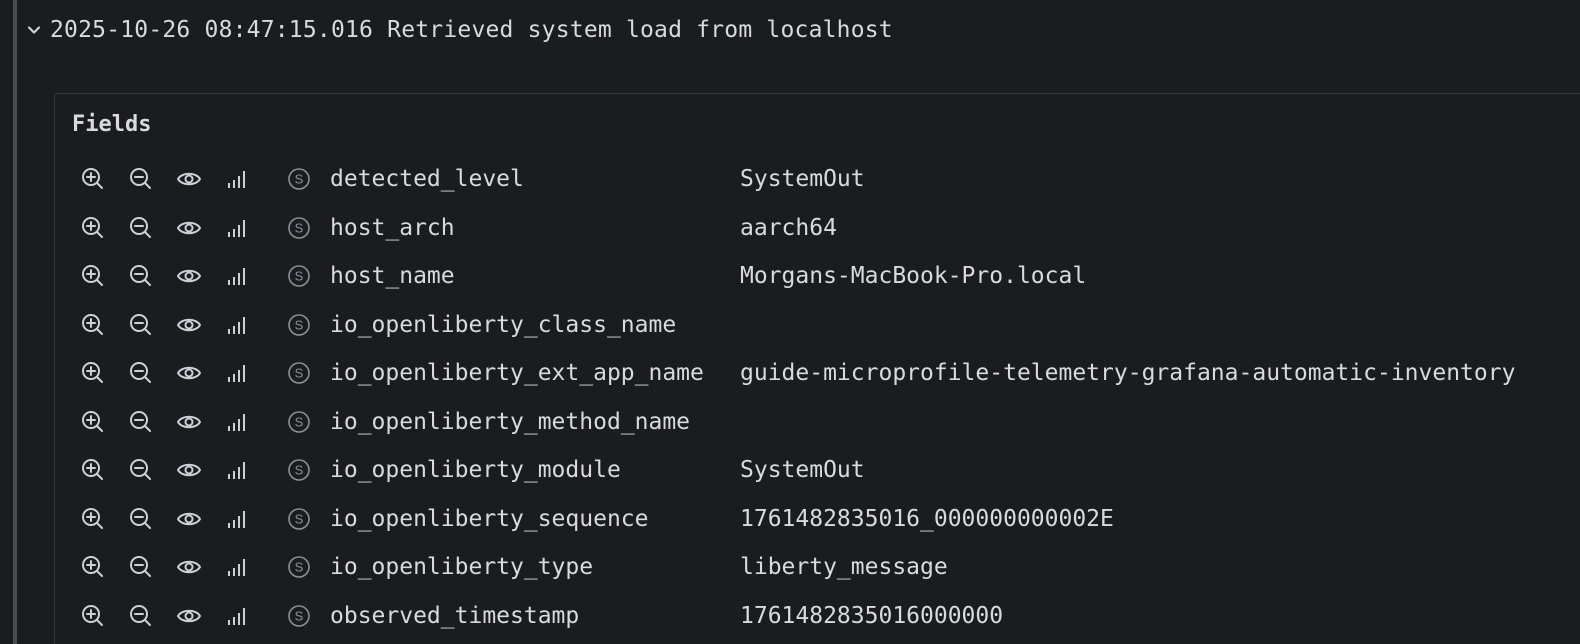 Image resolution: width=1580 pixels, height=644 pixels. Describe the element at coordinates (913, 276) in the screenshot. I see `field-value: Morgans-MacBook-Pro.local` at that location.